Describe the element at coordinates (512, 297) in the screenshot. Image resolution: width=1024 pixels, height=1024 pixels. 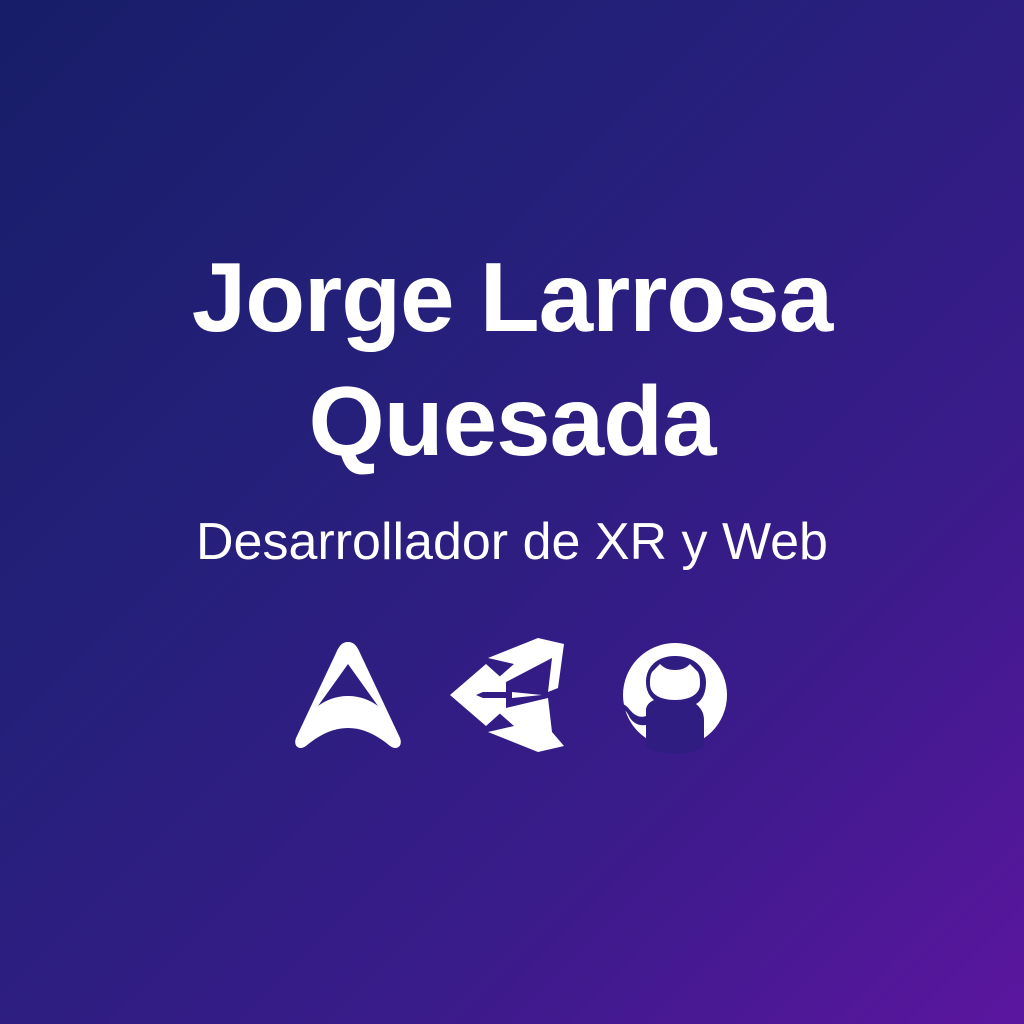
I see `name-line-1: Jorge Larrosa` at that location.